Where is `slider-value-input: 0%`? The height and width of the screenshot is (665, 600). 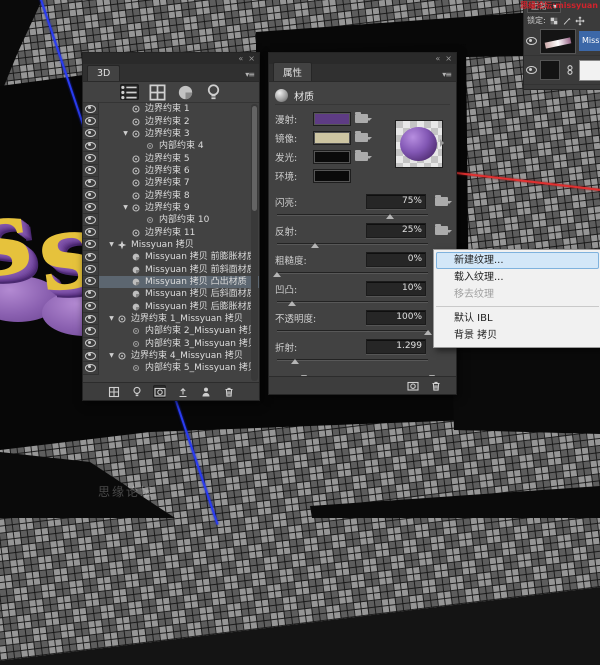 slider-value-input: 0% is located at coordinates (396, 259).